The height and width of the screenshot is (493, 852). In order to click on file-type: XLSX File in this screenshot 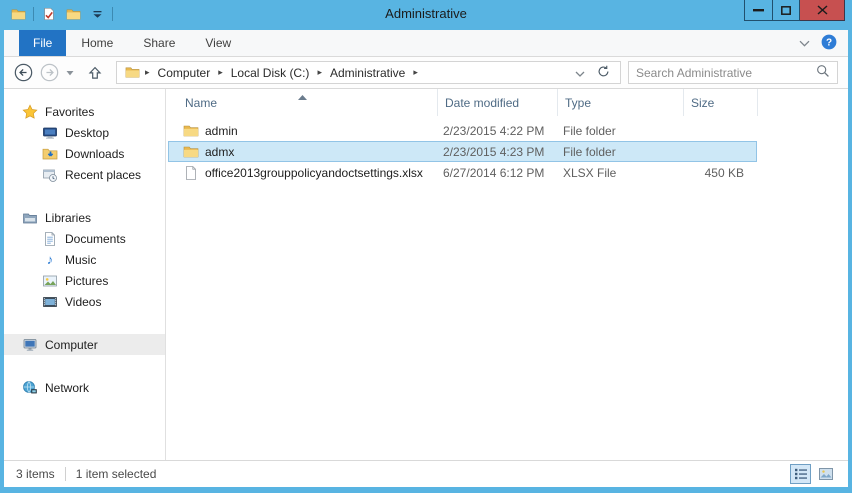, I will do `click(590, 172)`.